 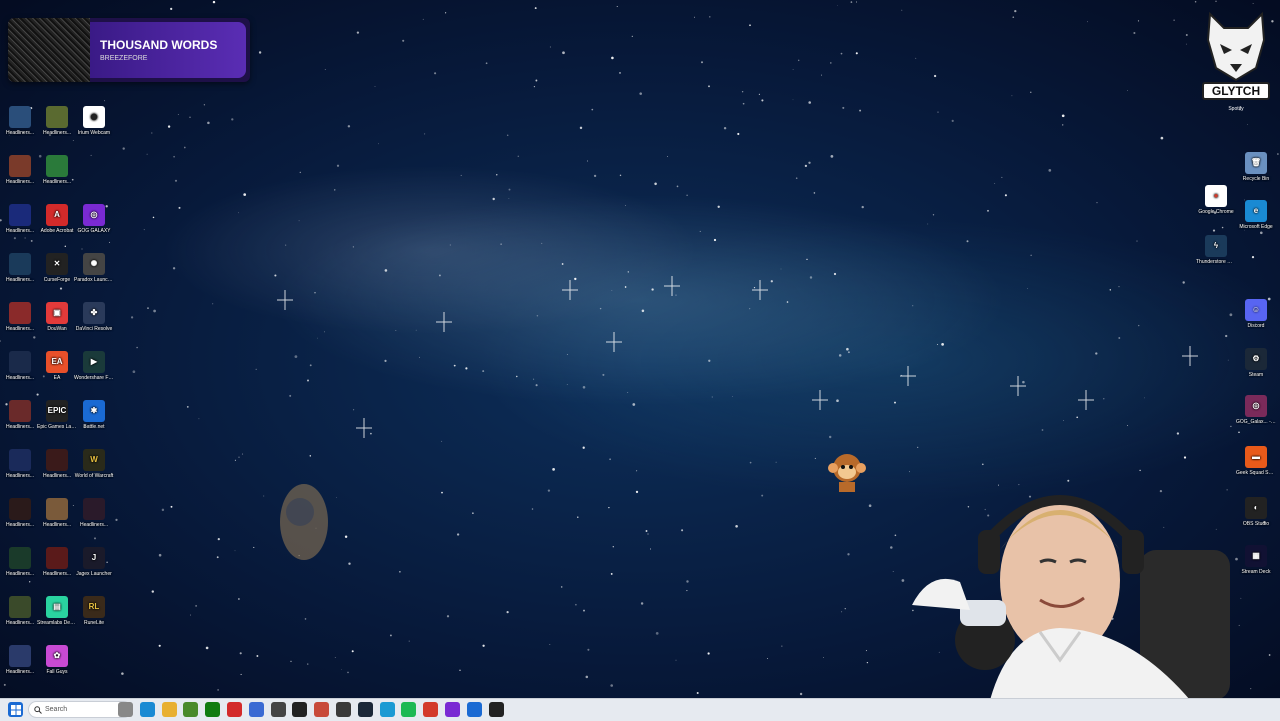 I want to click on desktop-icon-label: Streamlabs Desktop, so click(x=57, y=623).